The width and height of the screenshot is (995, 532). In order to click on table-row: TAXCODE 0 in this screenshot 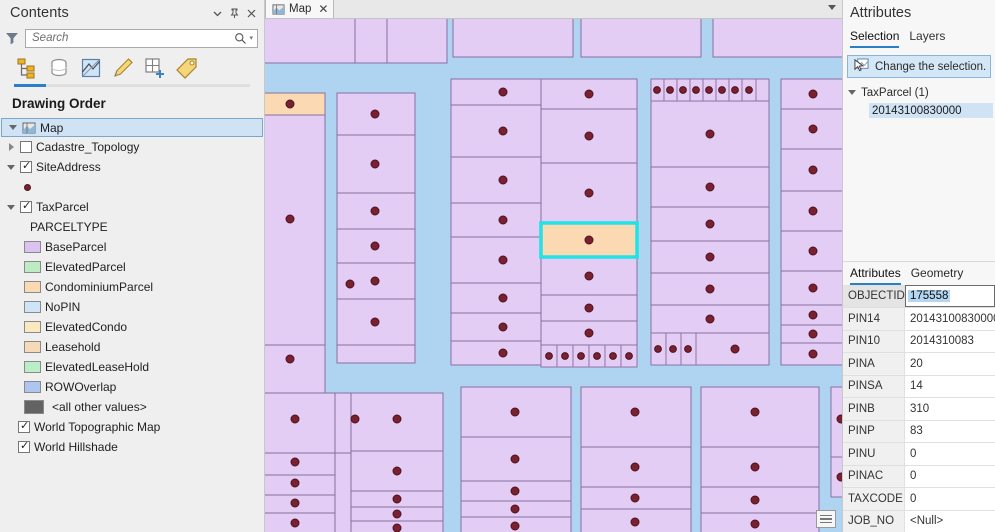, I will do `click(919, 498)`.